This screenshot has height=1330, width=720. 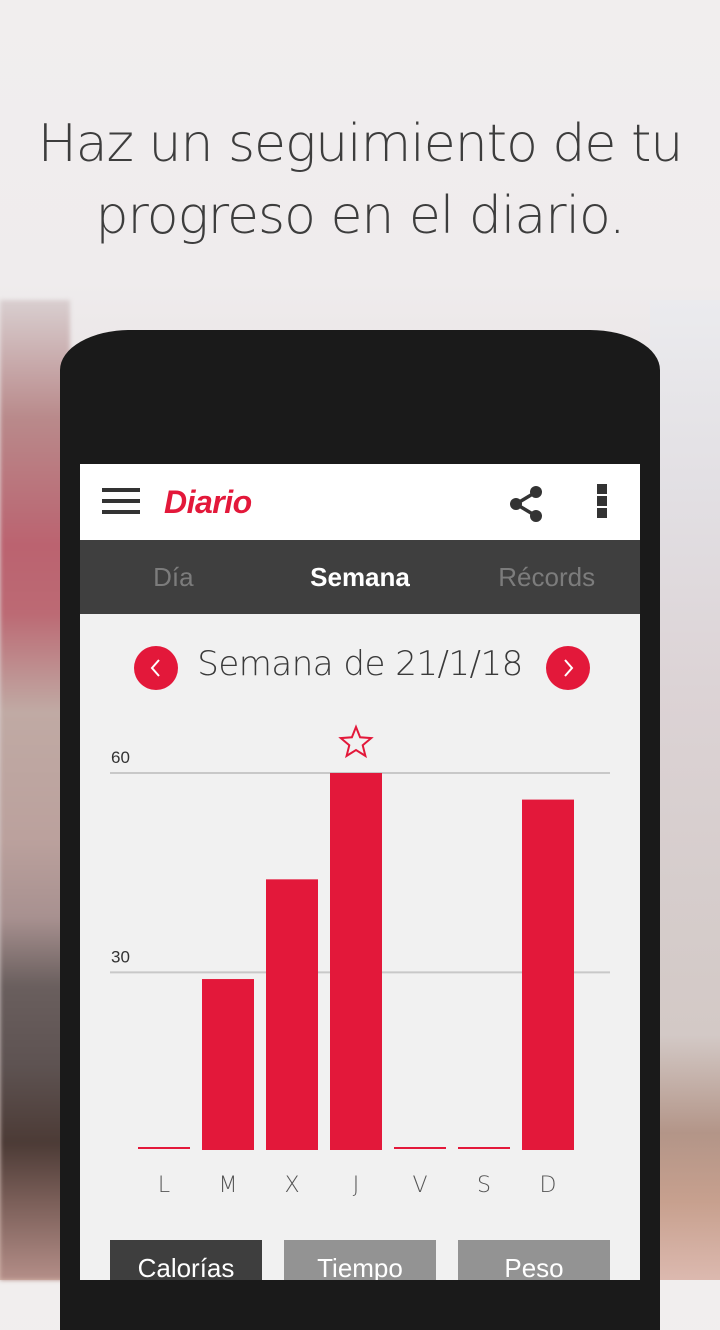 What do you see at coordinates (526, 504) in the screenshot?
I see `share-icon` at bounding box center [526, 504].